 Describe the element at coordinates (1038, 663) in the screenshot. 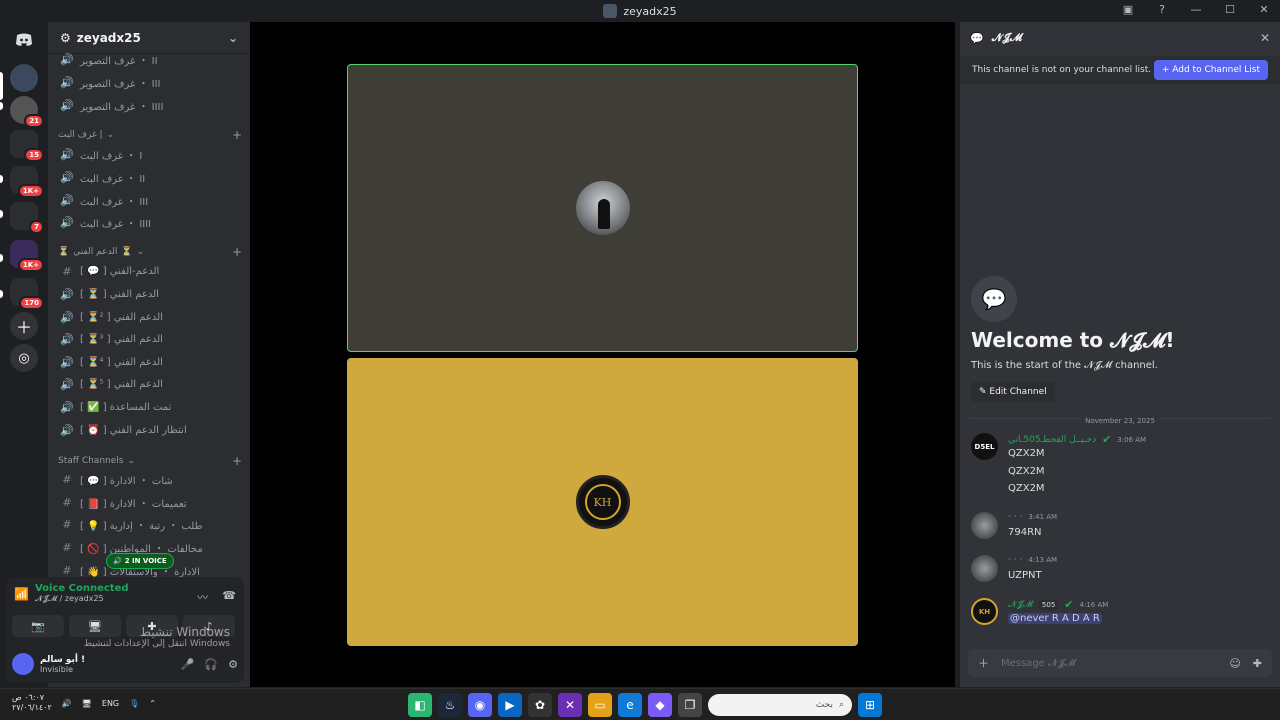

I see `message-input: Message 𝓝𝓙𝓜` at that location.